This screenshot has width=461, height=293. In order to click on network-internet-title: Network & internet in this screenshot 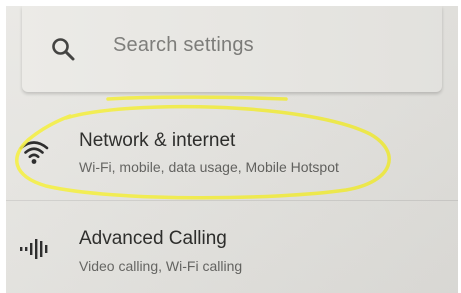, I will do `click(157, 140)`.